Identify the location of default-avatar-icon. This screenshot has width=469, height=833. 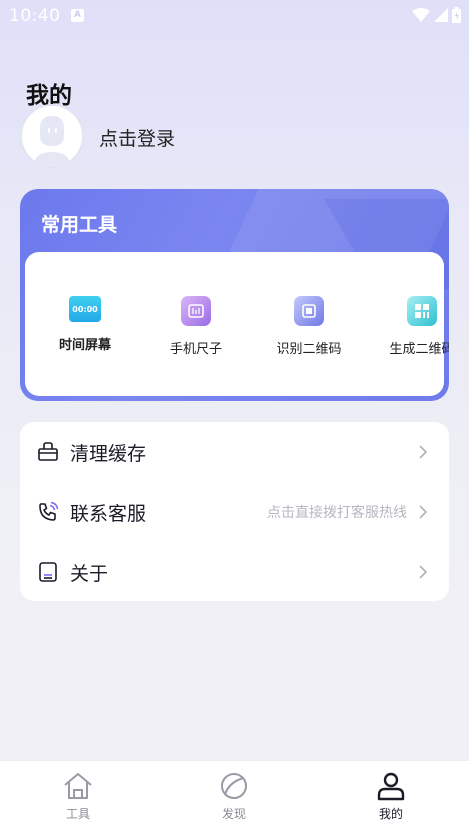
(52, 136).